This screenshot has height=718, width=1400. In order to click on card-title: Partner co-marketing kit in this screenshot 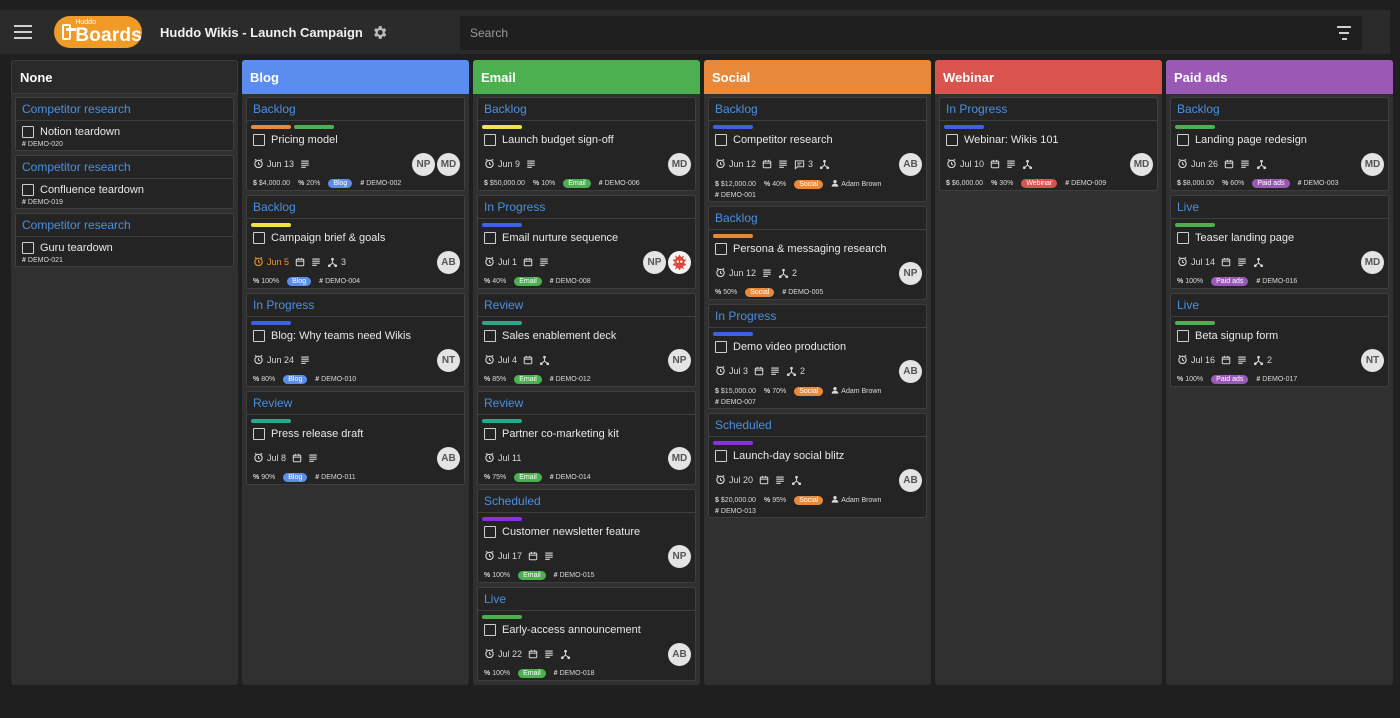, I will do `click(560, 434)`.